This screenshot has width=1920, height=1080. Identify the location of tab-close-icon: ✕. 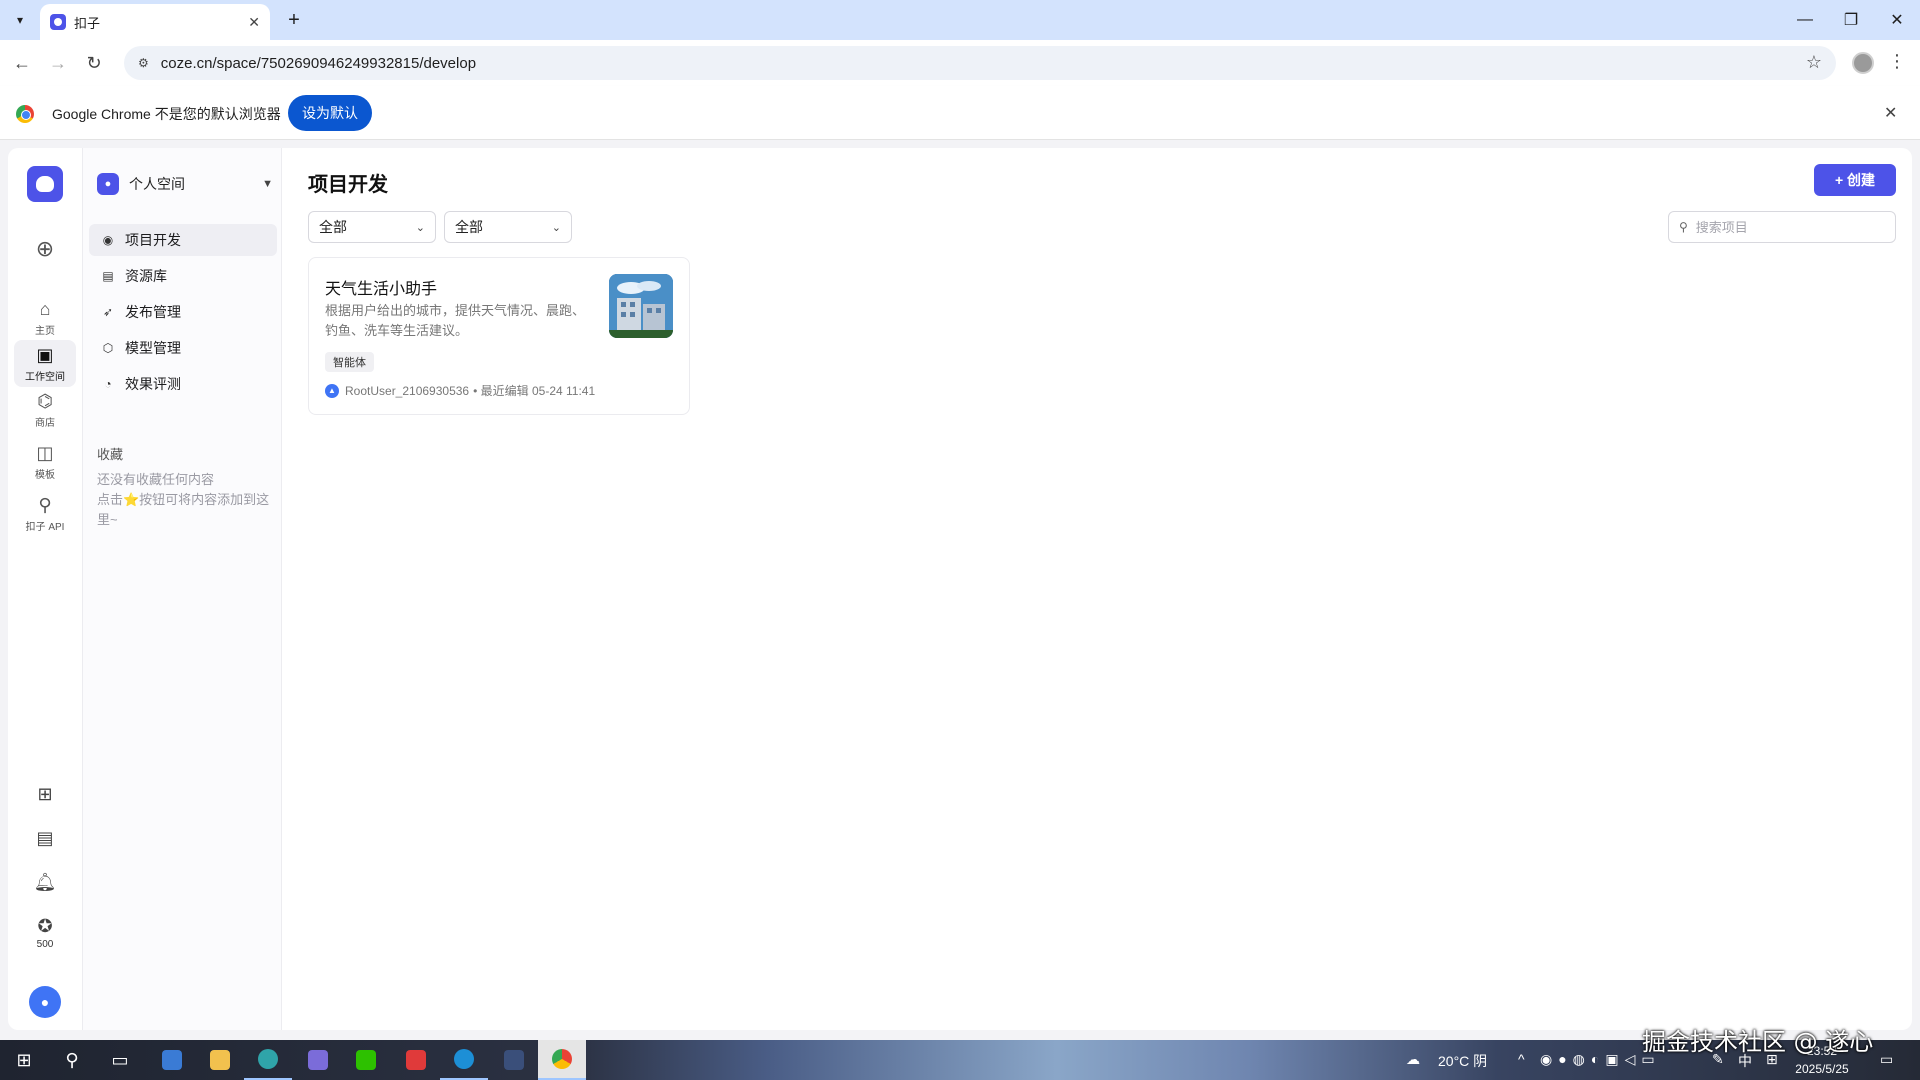
(254, 22).